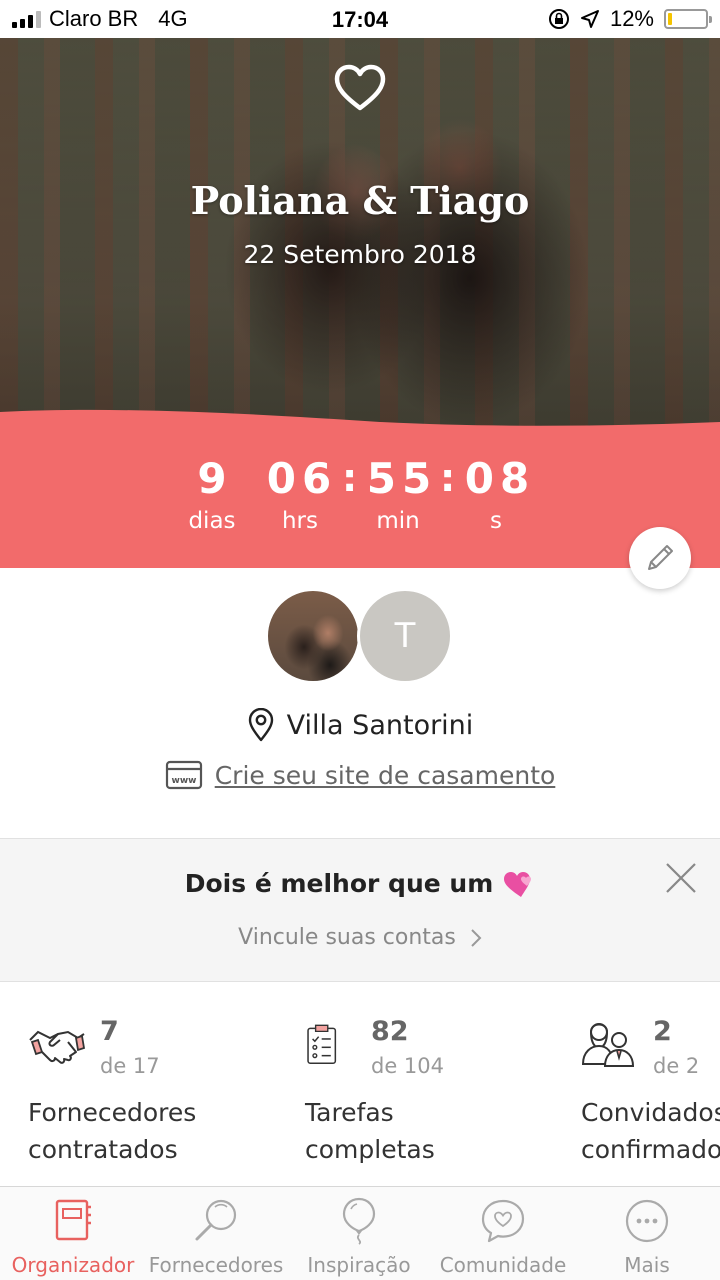 The height and width of the screenshot is (1280, 720). I want to click on stat-label-line: contratados, so click(103, 1149).